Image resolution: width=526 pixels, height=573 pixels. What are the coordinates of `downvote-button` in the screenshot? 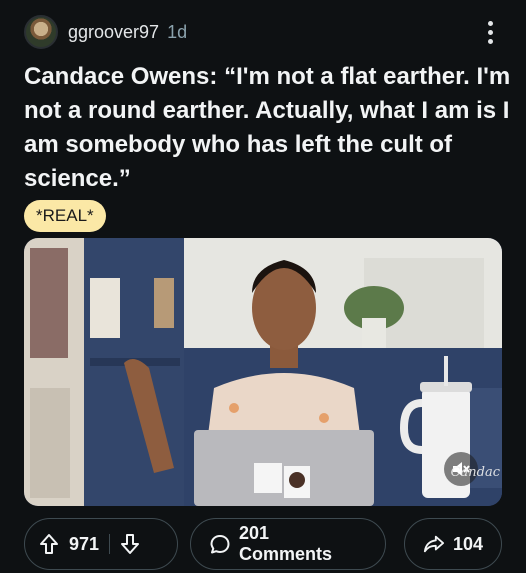 It's located at (130, 544).